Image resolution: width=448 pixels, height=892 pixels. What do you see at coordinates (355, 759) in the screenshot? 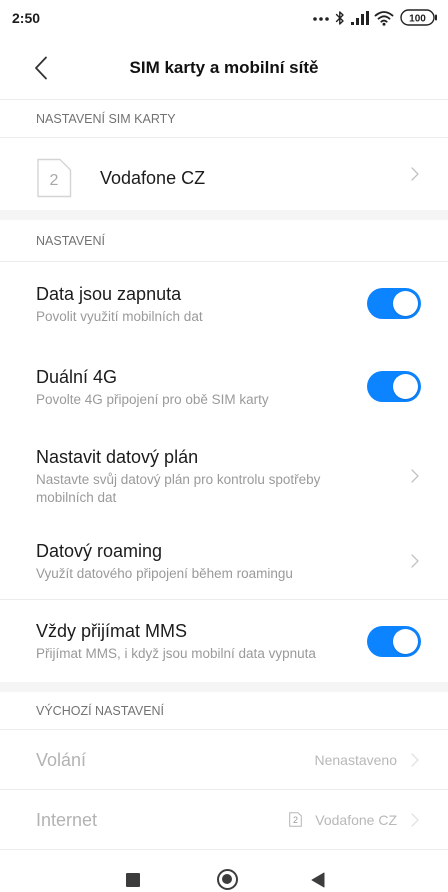
I see `default-calls-value: Nenastaveno` at bounding box center [355, 759].